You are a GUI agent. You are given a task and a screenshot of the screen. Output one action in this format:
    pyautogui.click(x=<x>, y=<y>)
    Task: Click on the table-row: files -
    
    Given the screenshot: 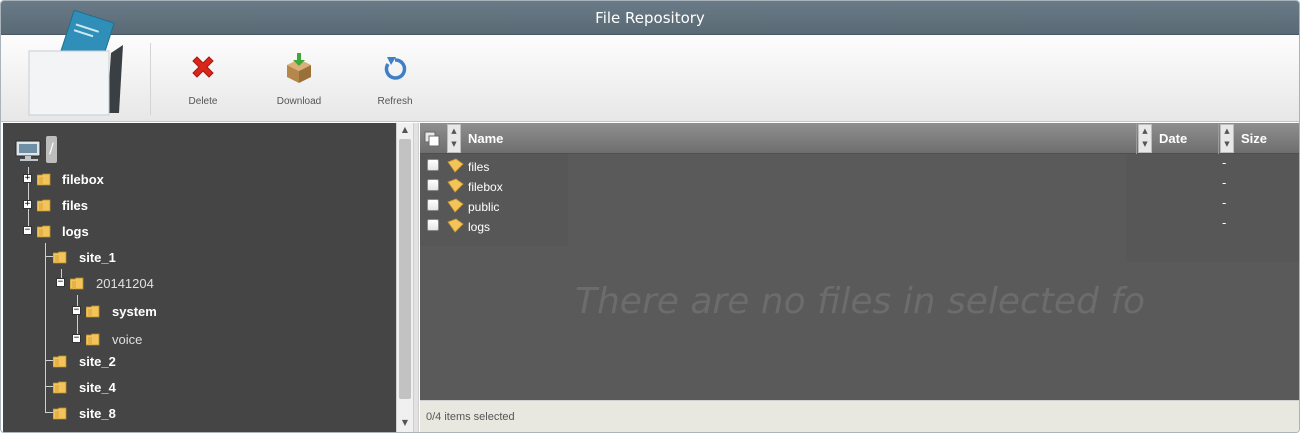 What is the action you would take?
    pyautogui.click(x=859, y=166)
    